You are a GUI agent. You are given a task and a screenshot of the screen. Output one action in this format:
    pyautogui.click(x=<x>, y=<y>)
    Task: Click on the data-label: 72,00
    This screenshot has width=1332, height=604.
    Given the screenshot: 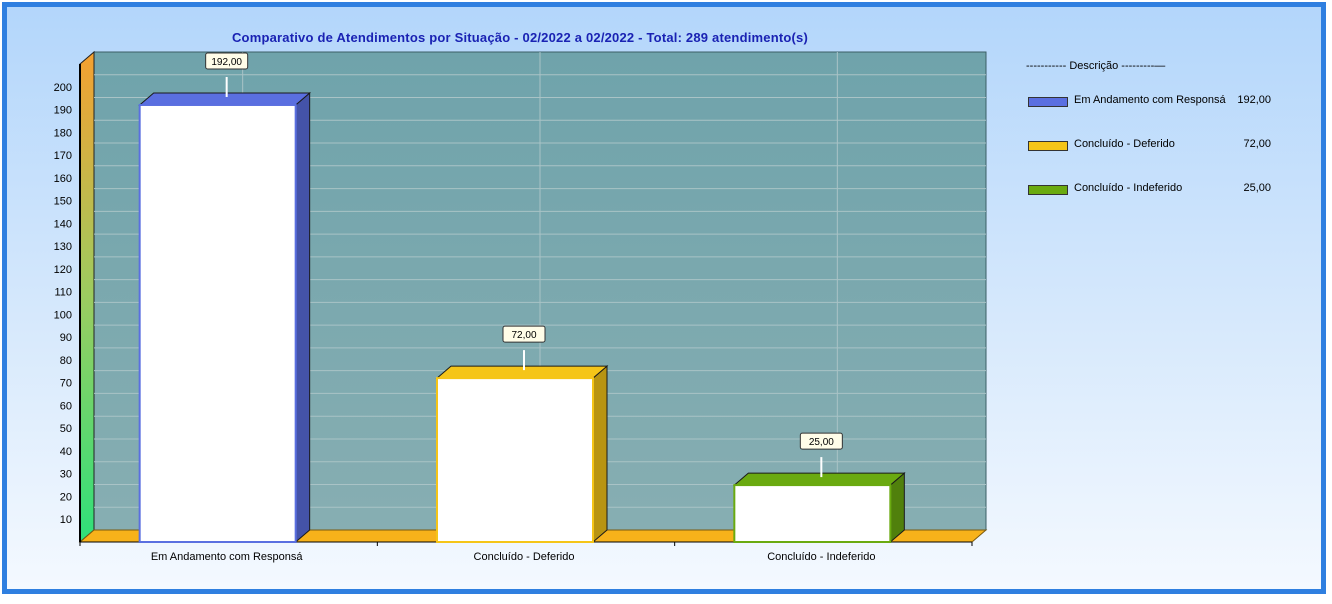 What is the action you would take?
    pyautogui.click(x=523, y=335)
    